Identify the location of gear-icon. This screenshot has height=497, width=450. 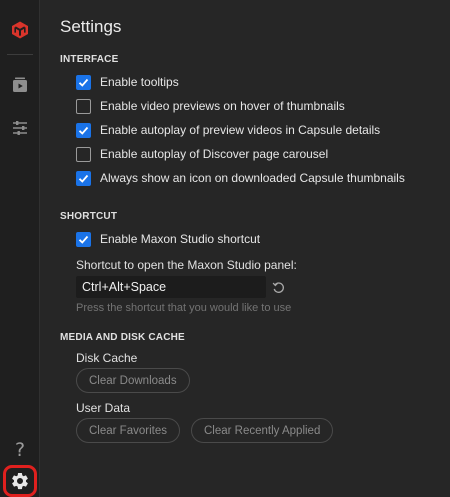
(20, 481).